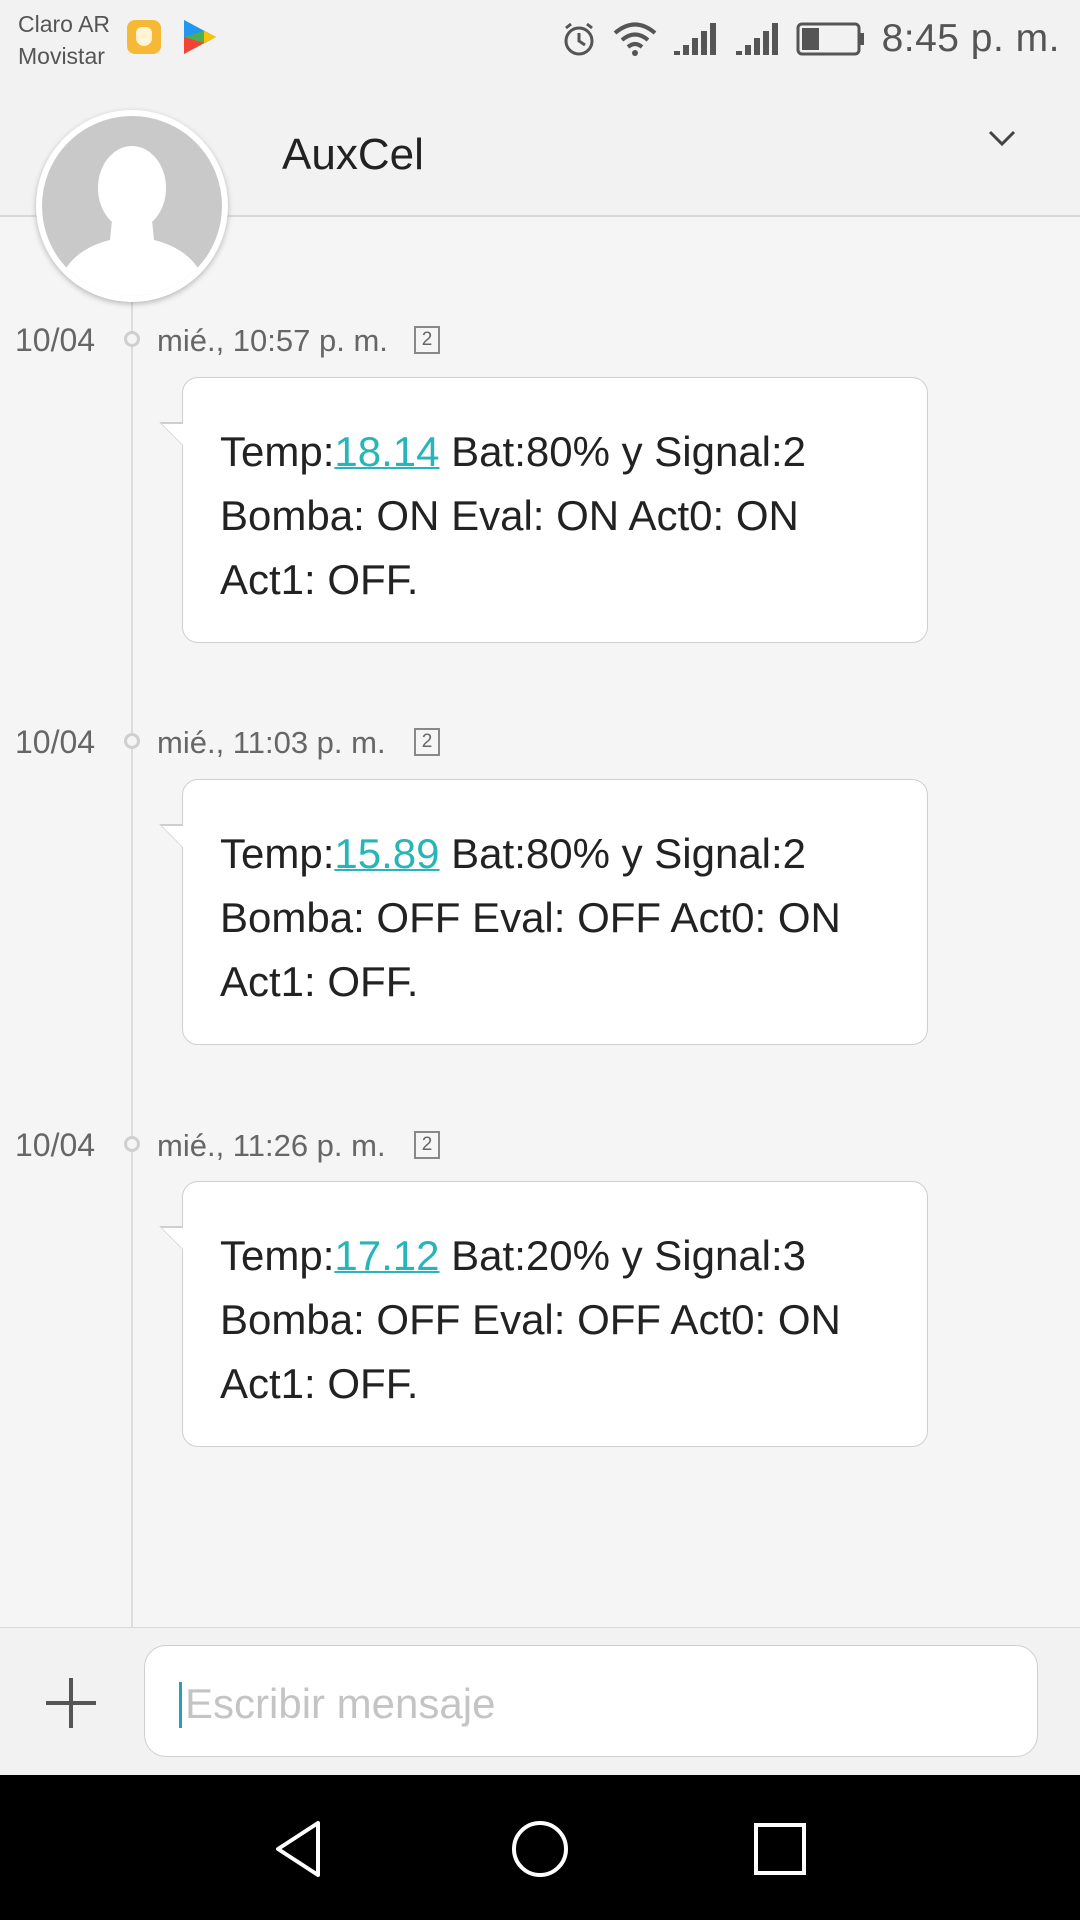  What do you see at coordinates (540, 39) in the screenshot?
I see `status-bar: Claro AR Movistar 8:45 p. m.` at bounding box center [540, 39].